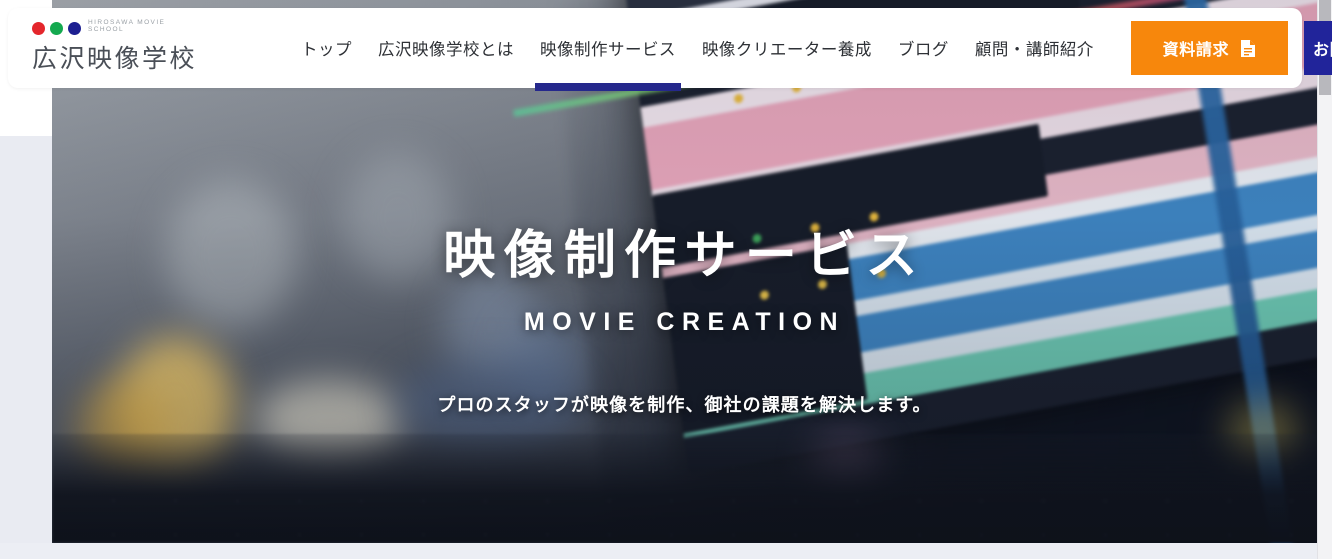  What do you see at coordinates (38, 28) in the screenshot?
I see `red-dot` at bounding box center [38, 28].